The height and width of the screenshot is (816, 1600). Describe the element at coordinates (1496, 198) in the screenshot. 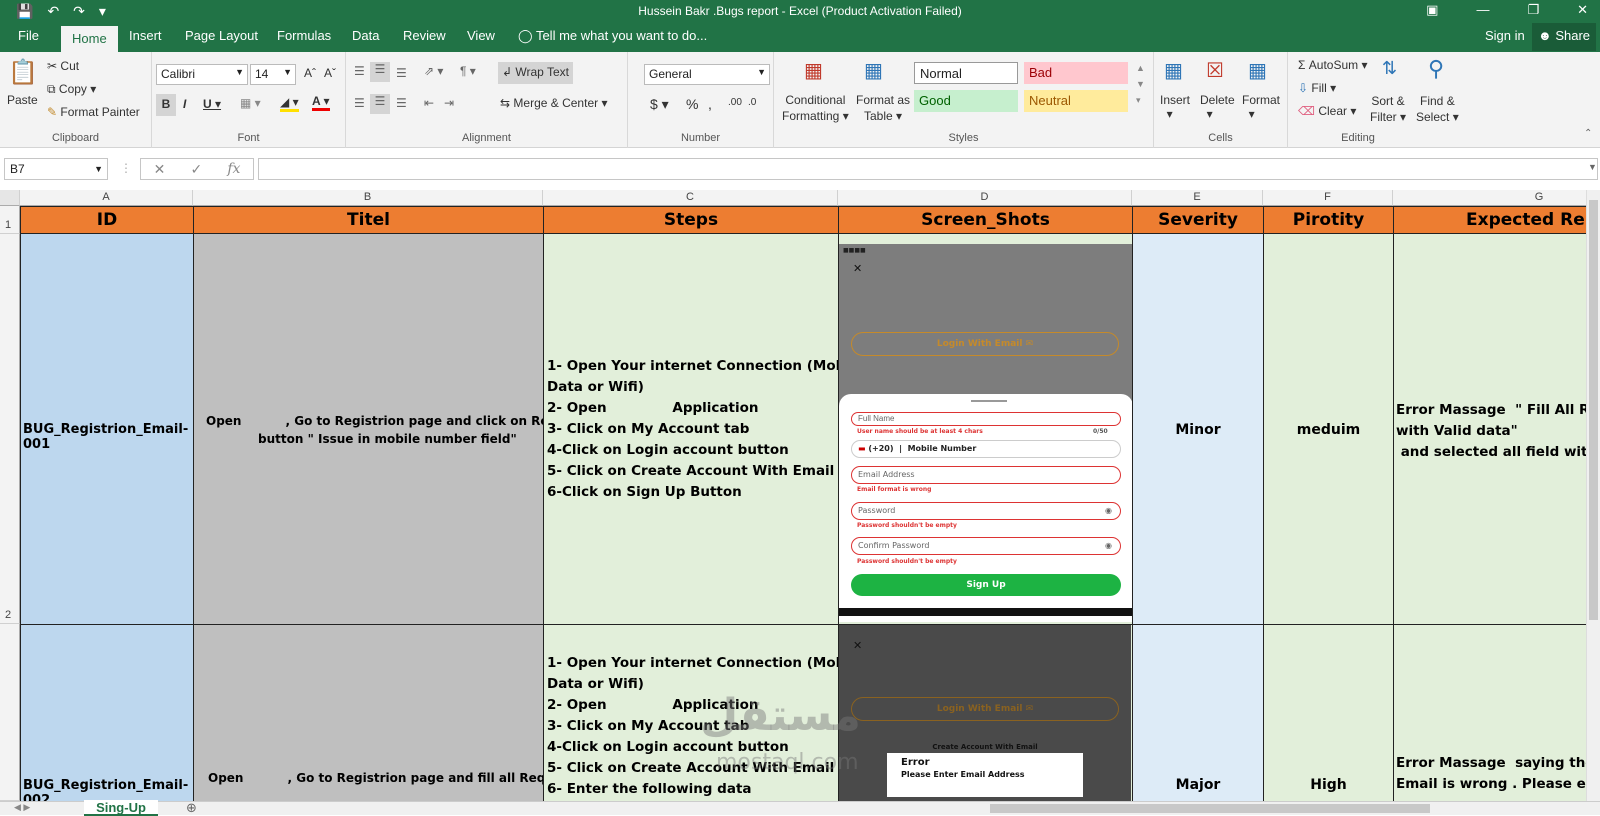

I see `column-header-g: G` at that location.